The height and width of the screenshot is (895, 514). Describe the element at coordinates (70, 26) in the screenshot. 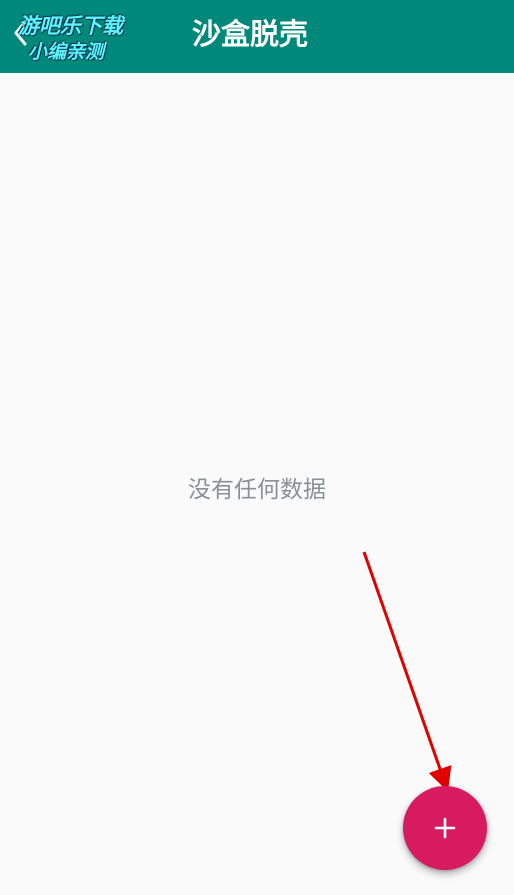

I see `watermark-line1: 游吧乐下载` at that location.